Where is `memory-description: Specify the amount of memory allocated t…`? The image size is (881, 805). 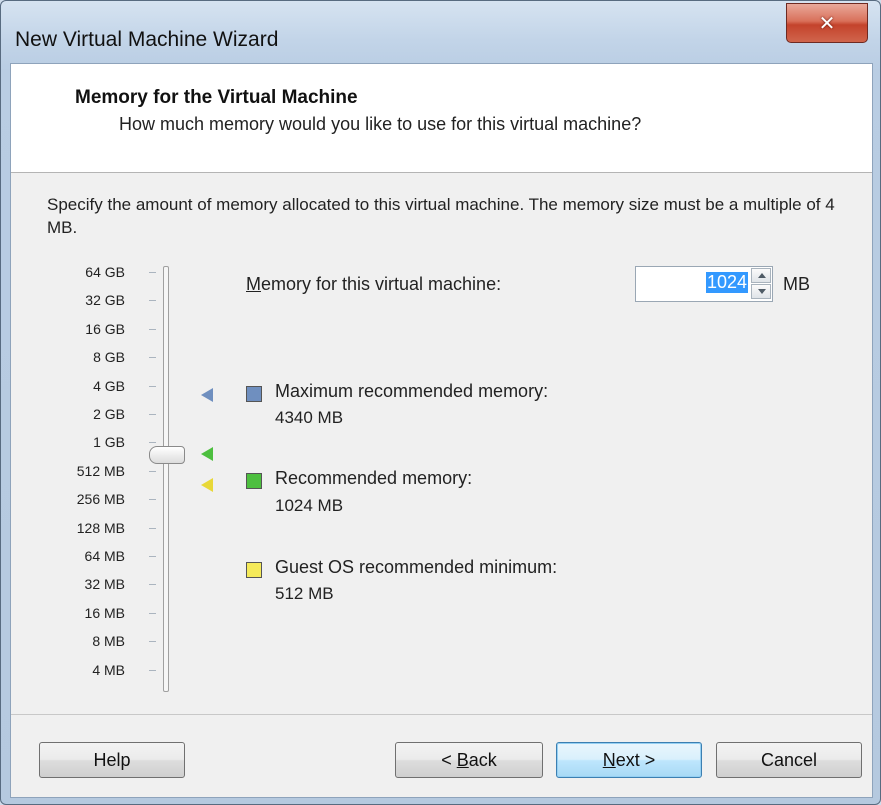 memory-description: Specify the amount of memory allocated t… is located at coordinates (441, 216).